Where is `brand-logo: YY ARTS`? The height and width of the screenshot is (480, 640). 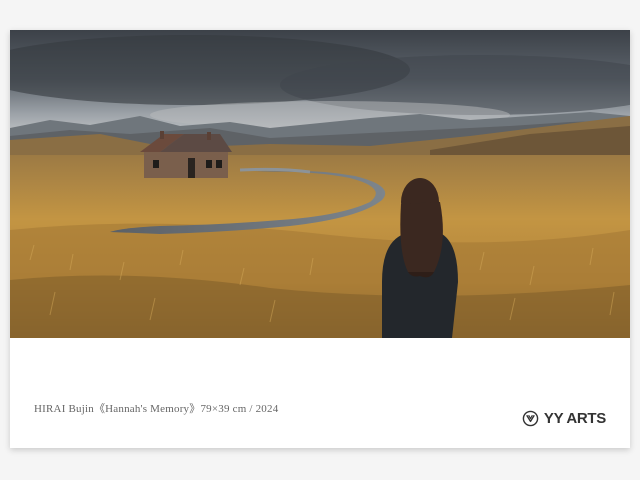
brand-logo: YY ARTS is located at coordinates (564, 418).